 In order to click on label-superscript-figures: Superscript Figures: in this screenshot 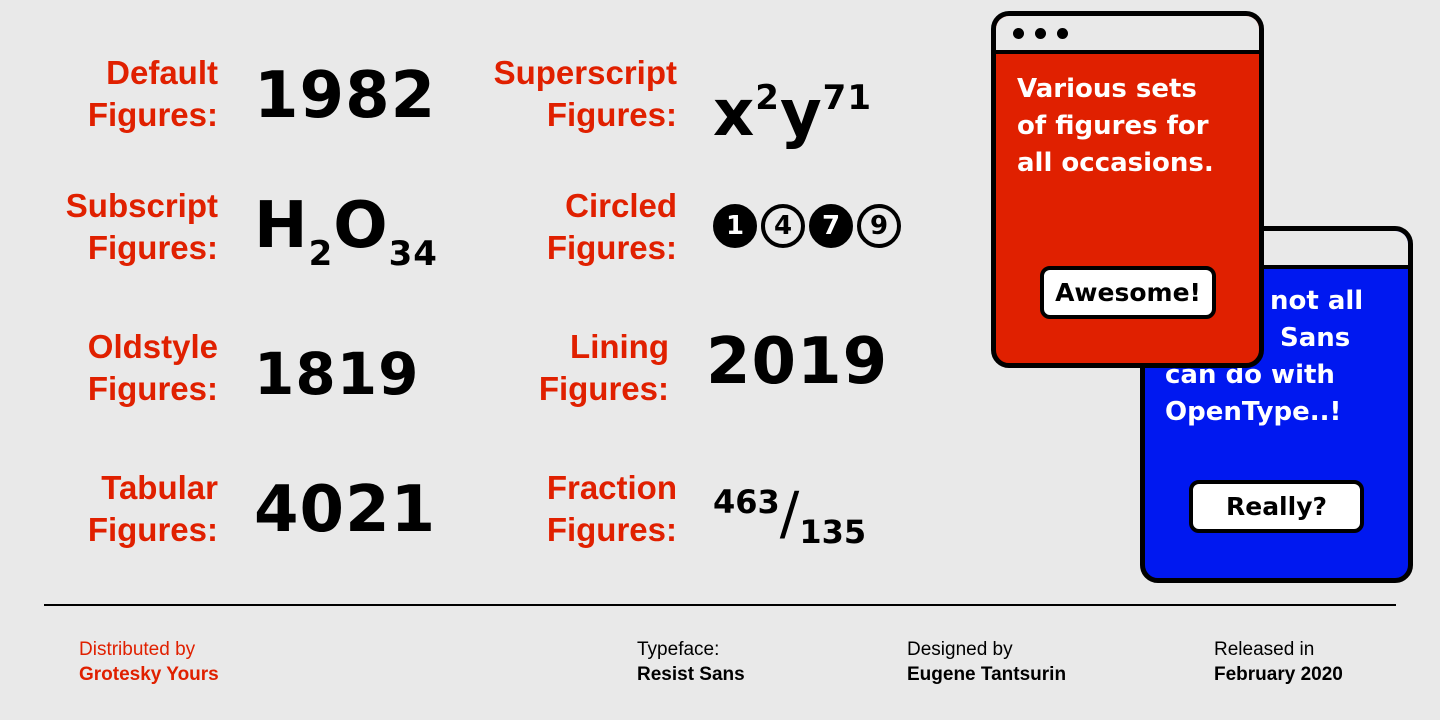, I will do `click(585, 93)`.